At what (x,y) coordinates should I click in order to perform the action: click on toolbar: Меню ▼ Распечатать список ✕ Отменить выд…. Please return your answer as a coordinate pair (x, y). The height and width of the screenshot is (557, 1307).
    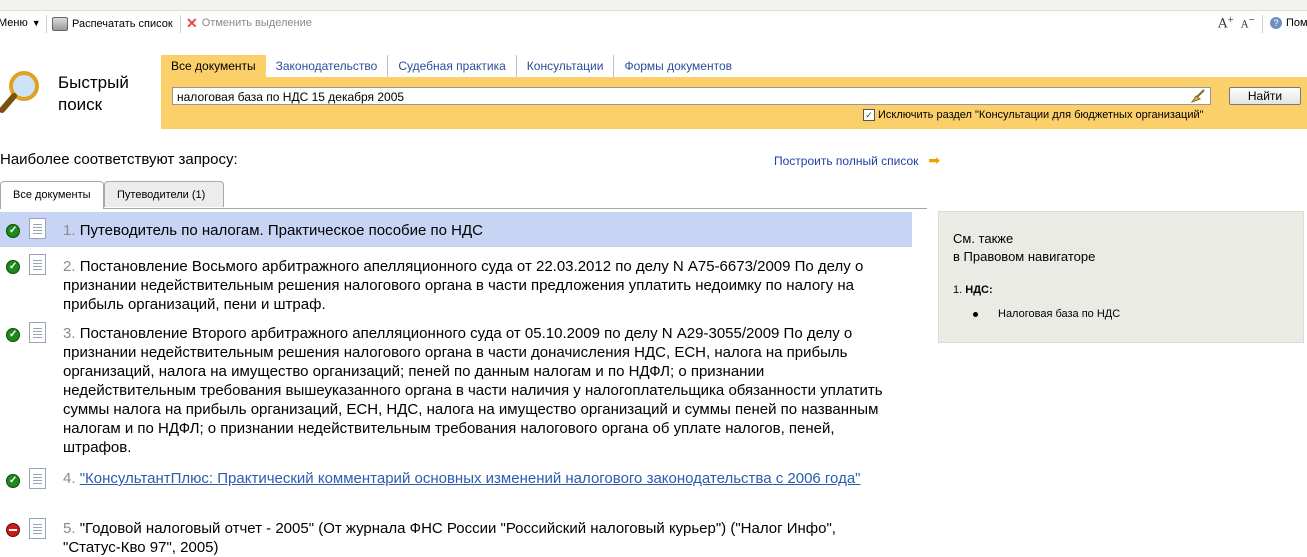
    Looking at the image, I should click on (653, 25).